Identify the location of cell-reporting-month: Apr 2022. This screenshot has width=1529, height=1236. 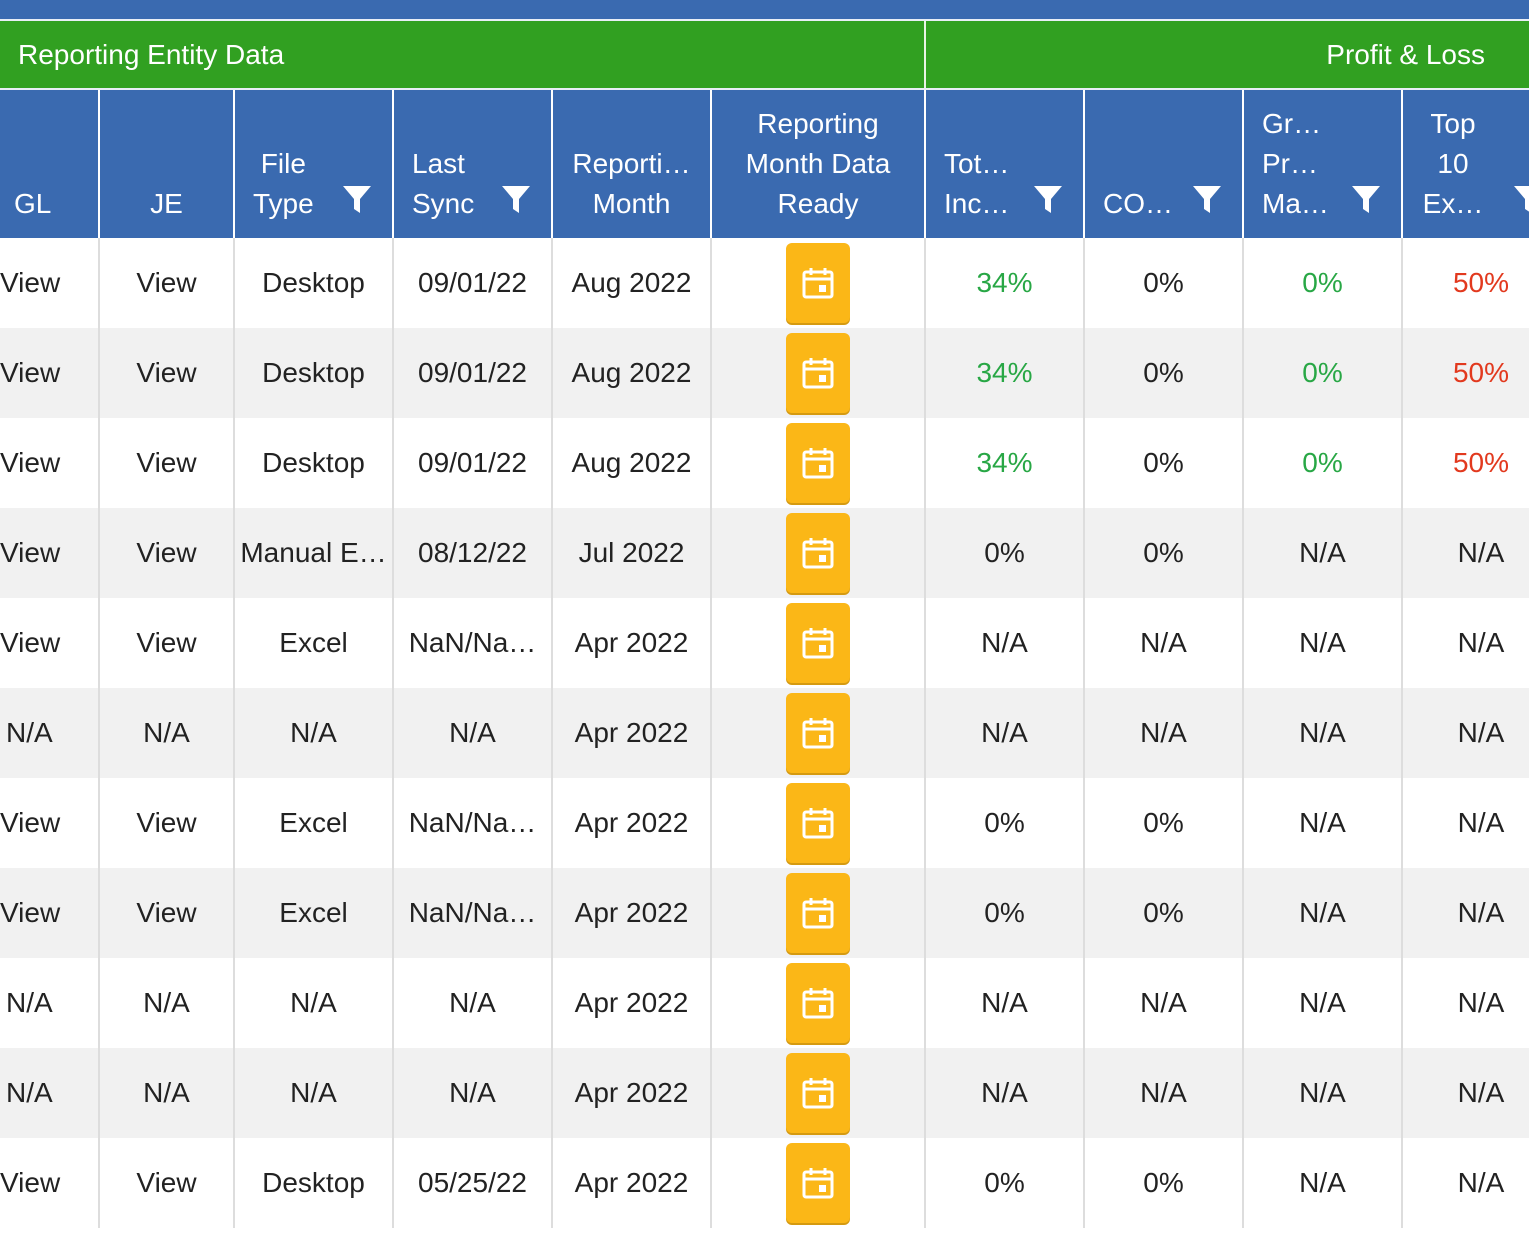
(632, 643).